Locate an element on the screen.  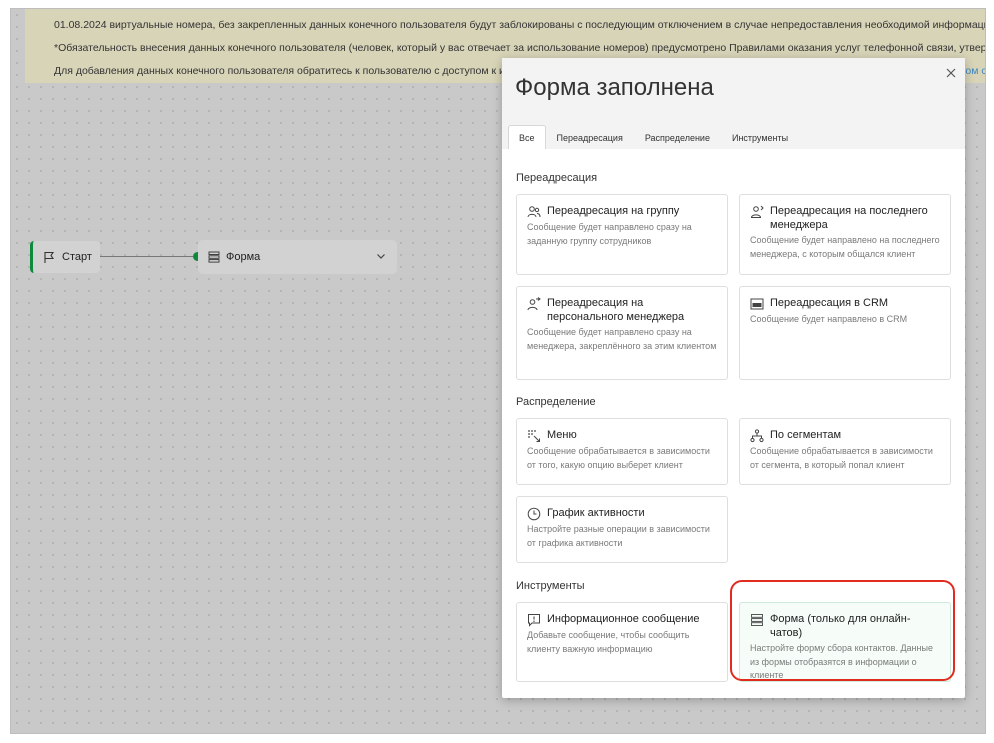
connector-line is located at coordinates (149, 256).